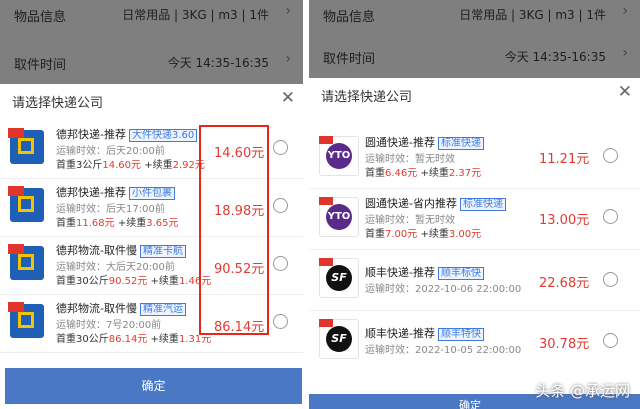  I want to click on fee-text: 首重11.68元 +续重3.65元, so click(117, 223).